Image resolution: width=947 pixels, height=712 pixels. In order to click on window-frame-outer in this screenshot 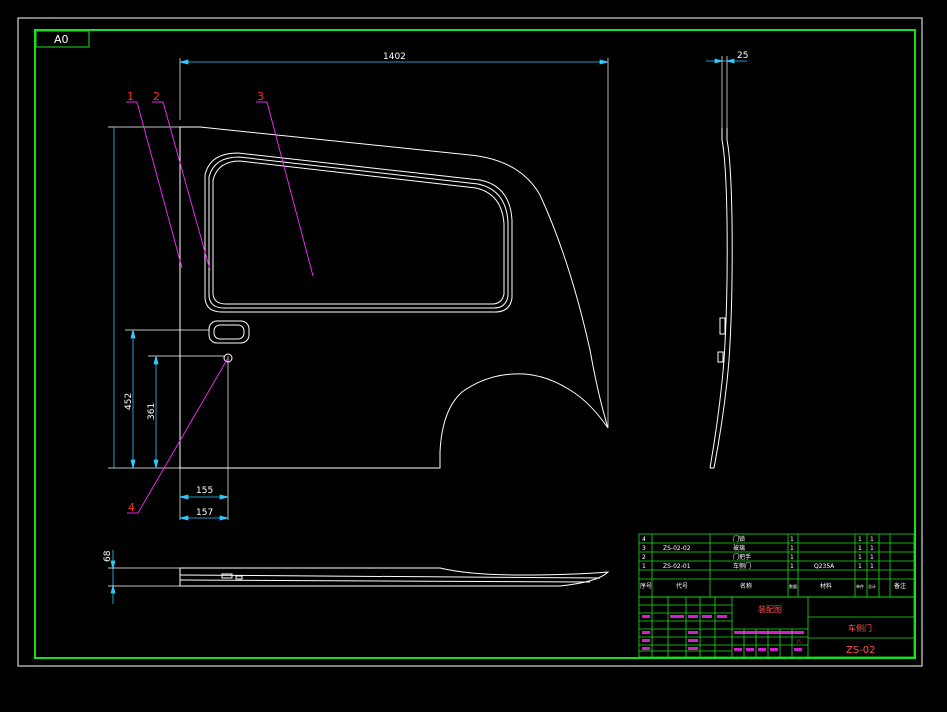, I will do `click(358, 232)`.